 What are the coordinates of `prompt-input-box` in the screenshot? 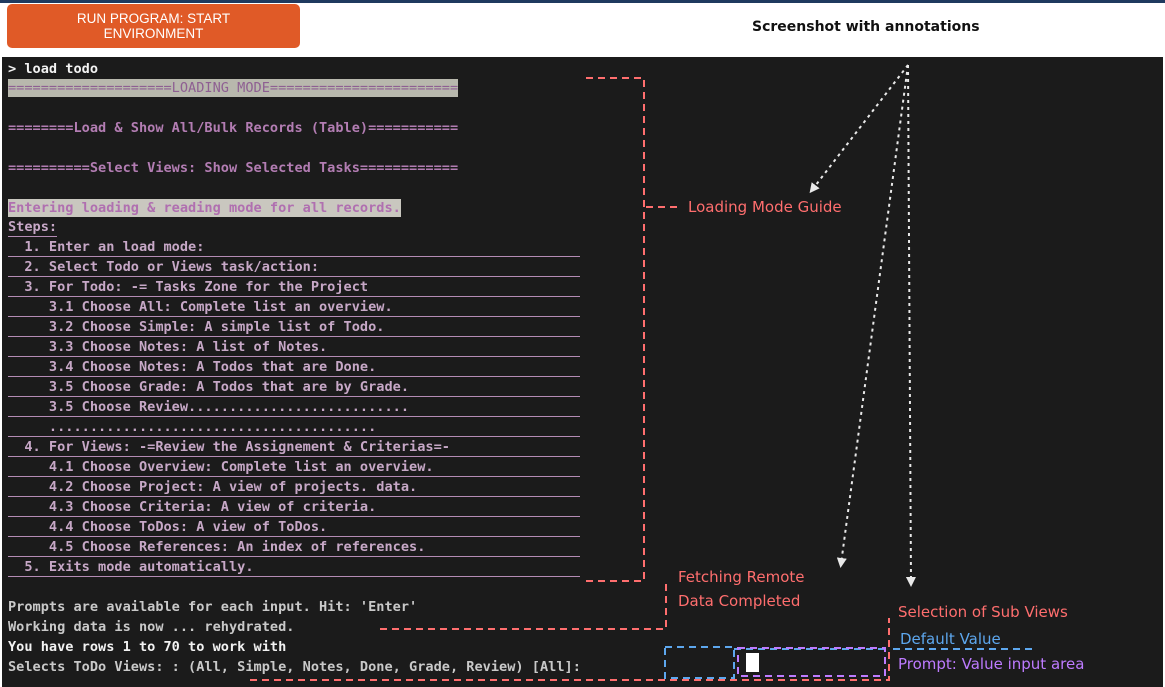 It's located at (811, 662).